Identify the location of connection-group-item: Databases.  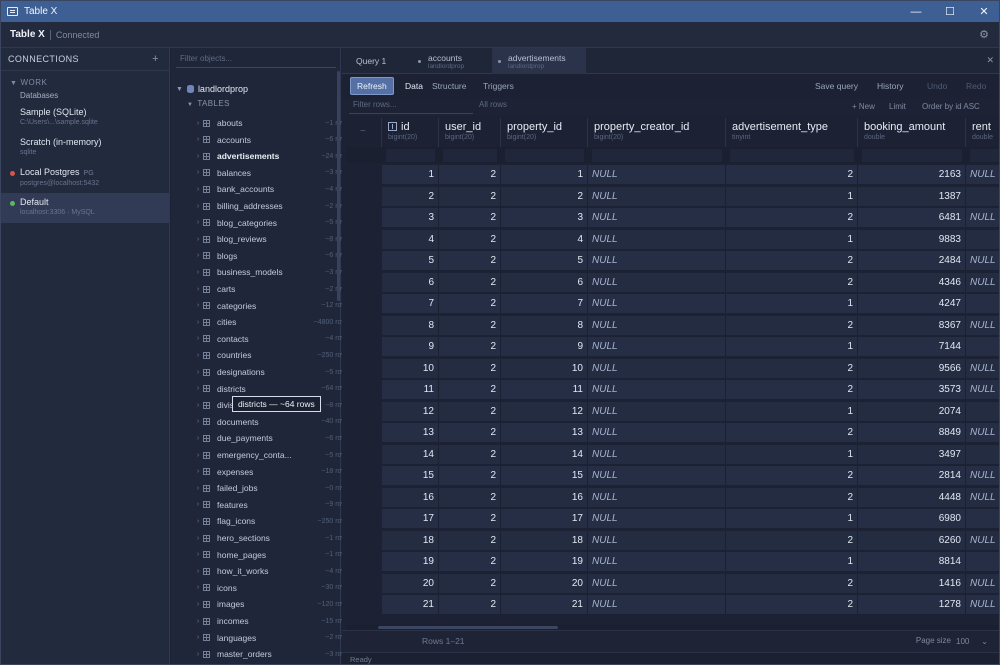
(85, 95).